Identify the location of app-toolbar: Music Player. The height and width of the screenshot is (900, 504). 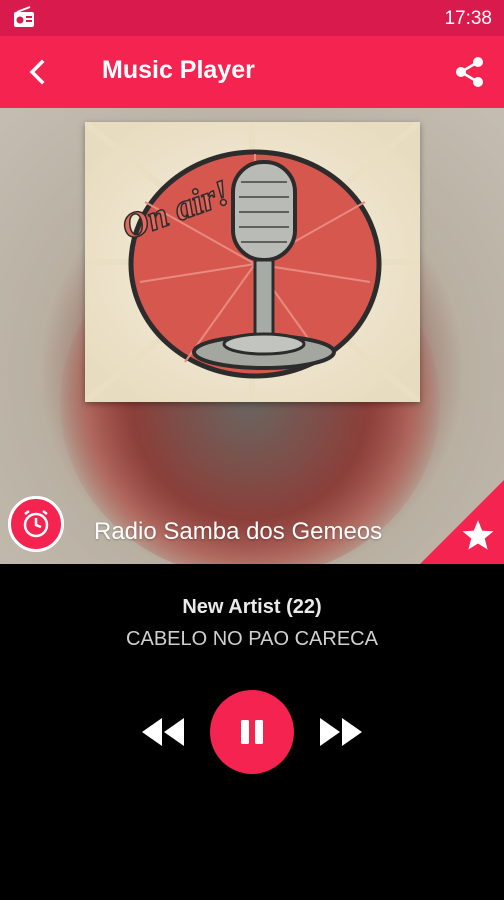
(252, 72).